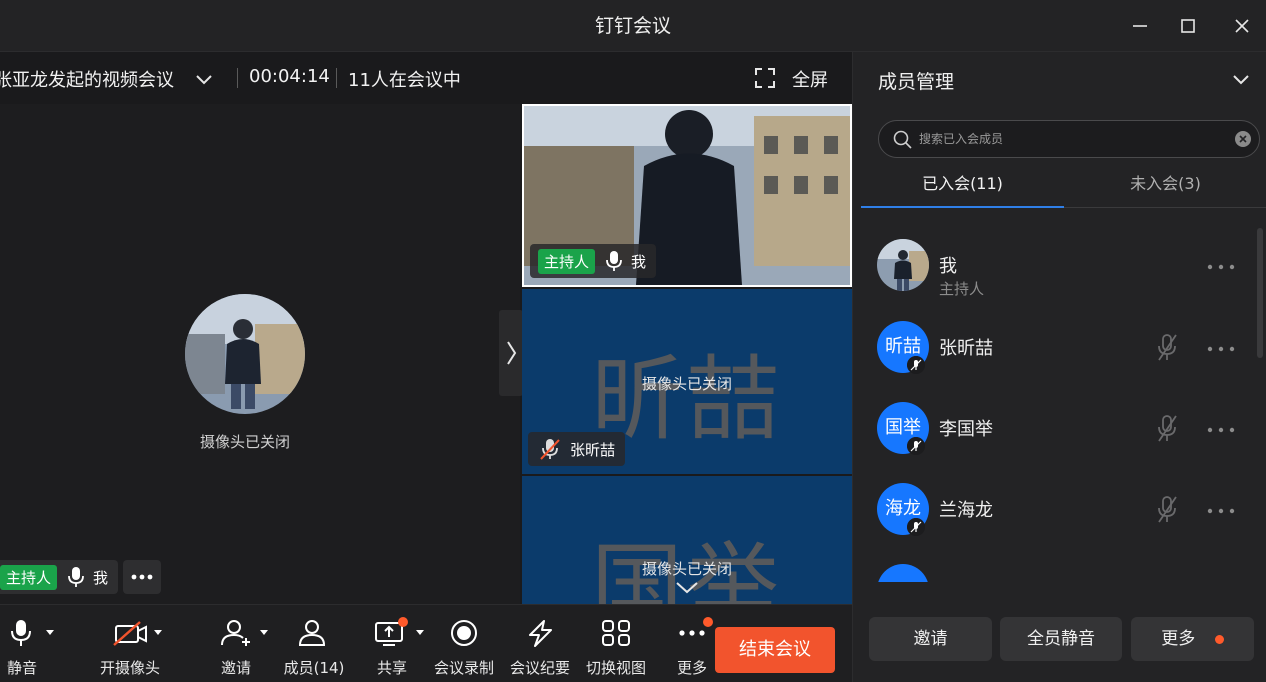  What do you see at coordinates (966, 429) in the screenshot?
I see `member-name: 李国举` at bounding box center [966, 429].